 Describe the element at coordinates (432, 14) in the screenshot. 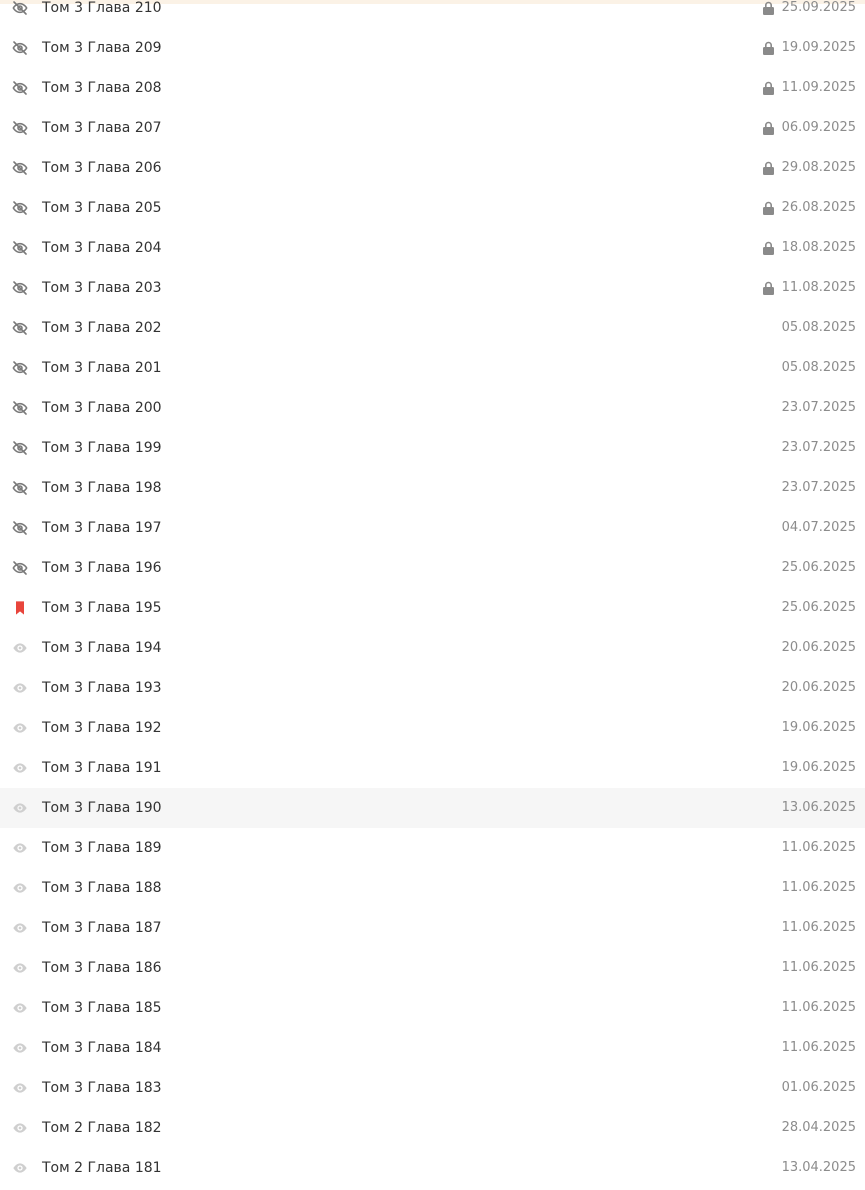

I see `chapter-row: Том 3 Глава 210 25.09.2025` at that location.